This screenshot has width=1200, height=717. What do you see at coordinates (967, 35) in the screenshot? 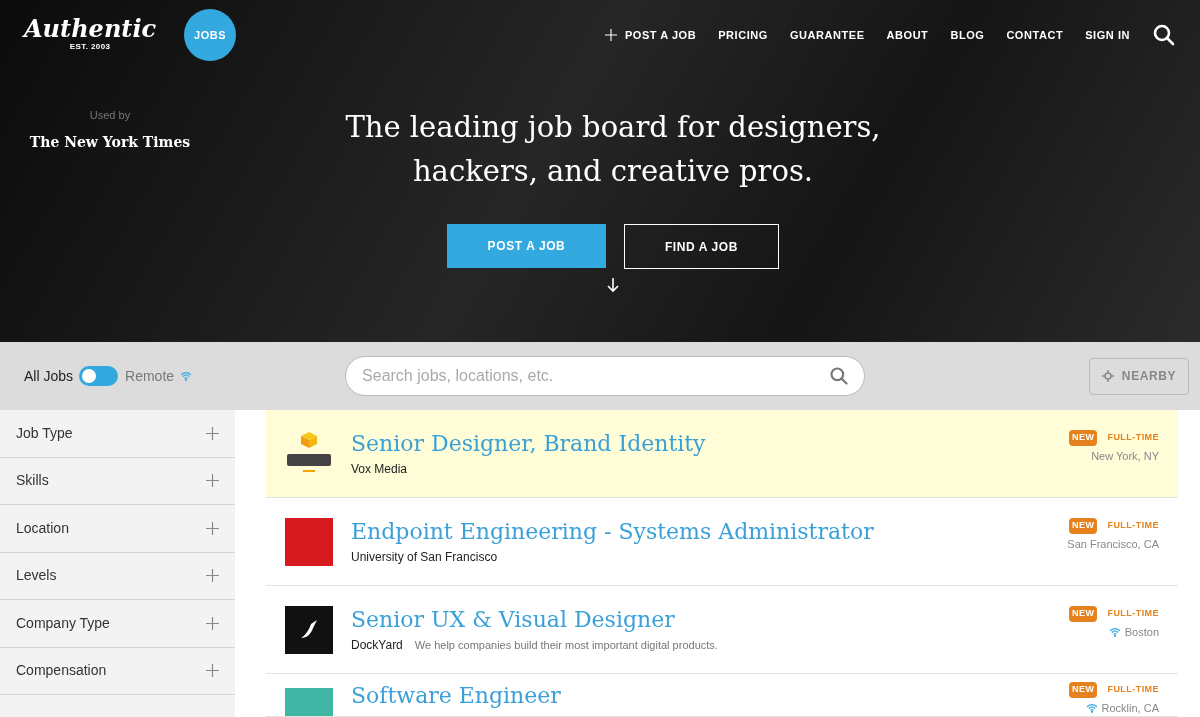
I see `nav-link: BLOG` at bounding box center [967, 35].